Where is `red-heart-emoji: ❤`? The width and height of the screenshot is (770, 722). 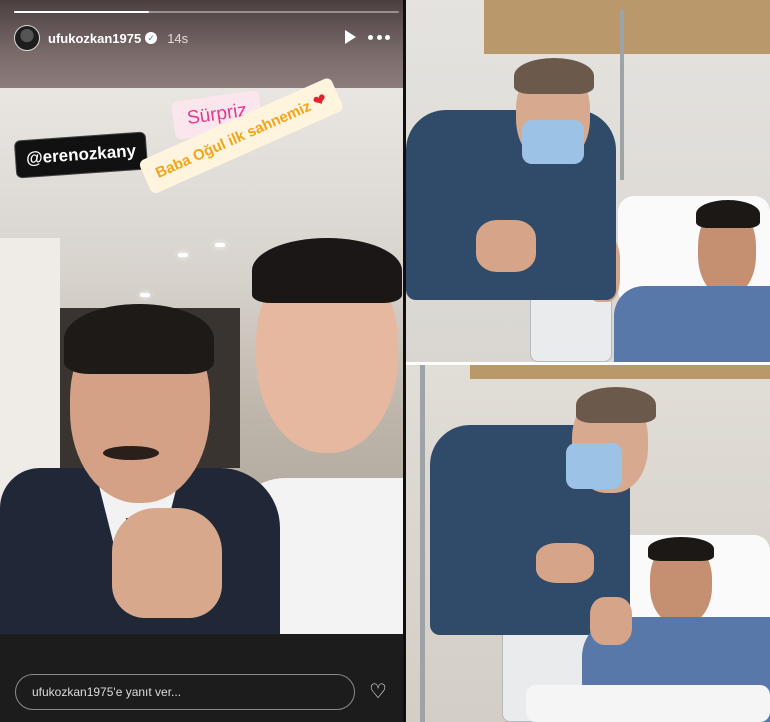
red-heart-emoji: ❤ is located at coordinates (320, 101).